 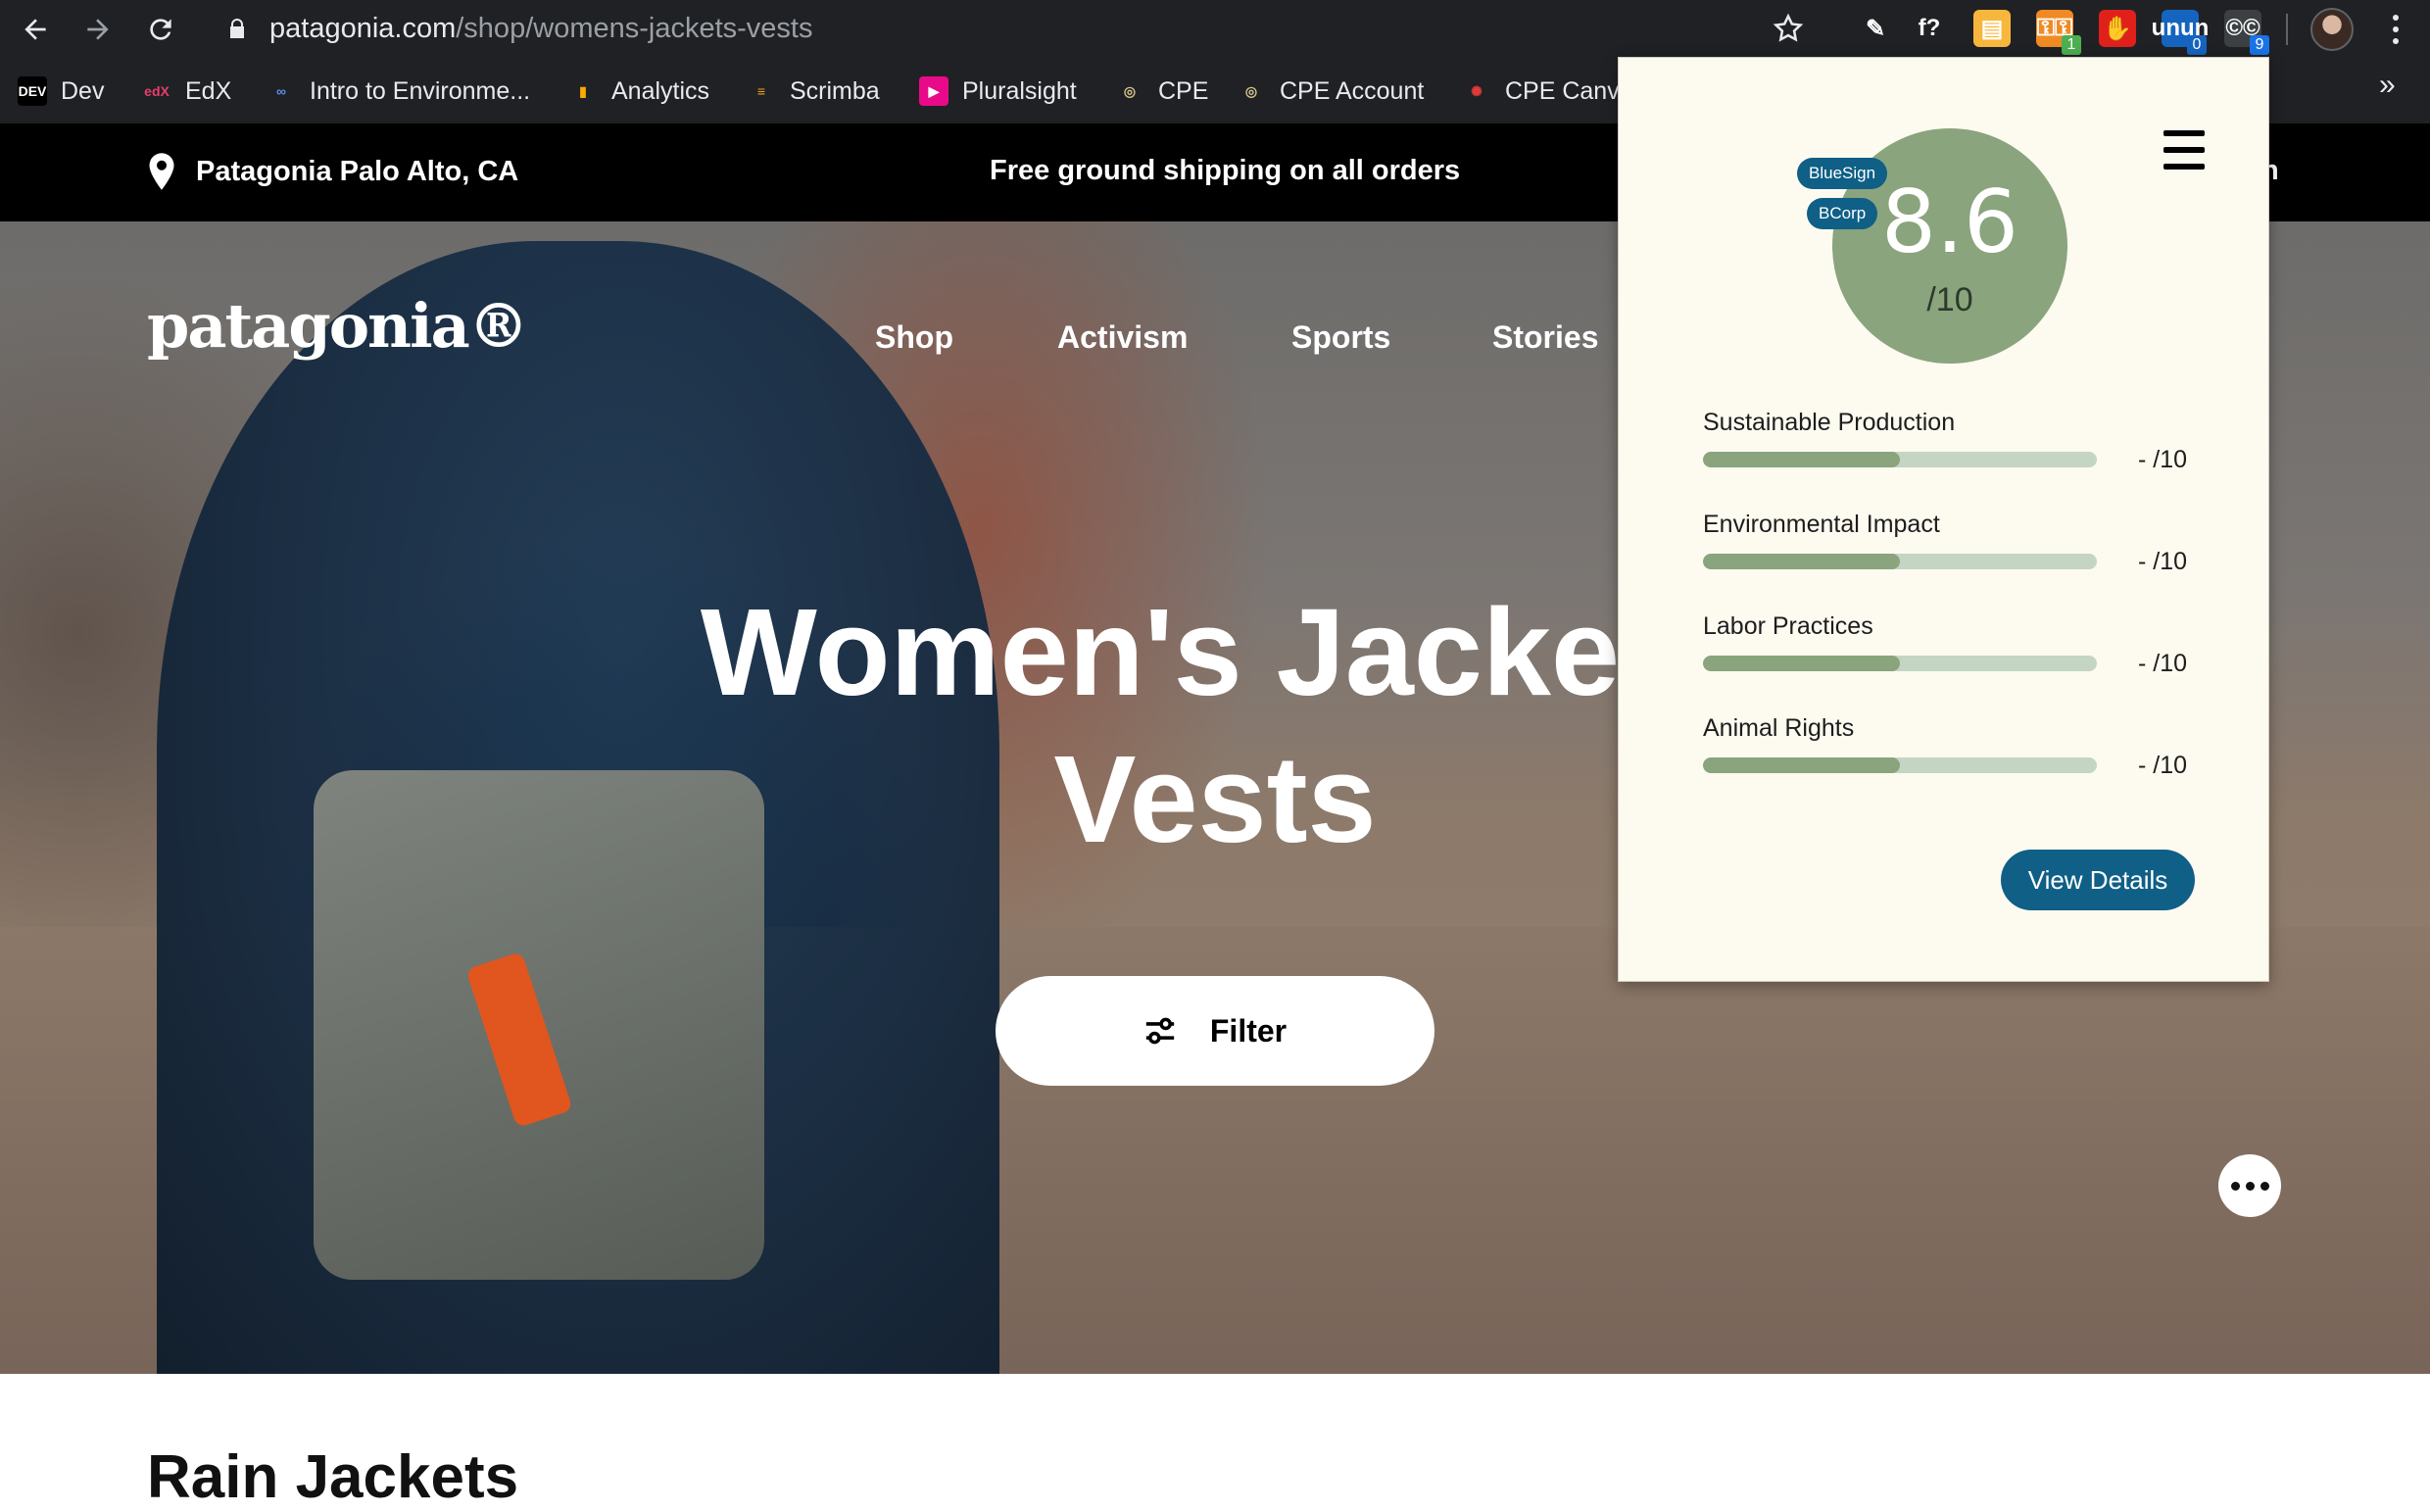 I want to click on section-heading: Rain Jackets, so click(x=333, y=1477).